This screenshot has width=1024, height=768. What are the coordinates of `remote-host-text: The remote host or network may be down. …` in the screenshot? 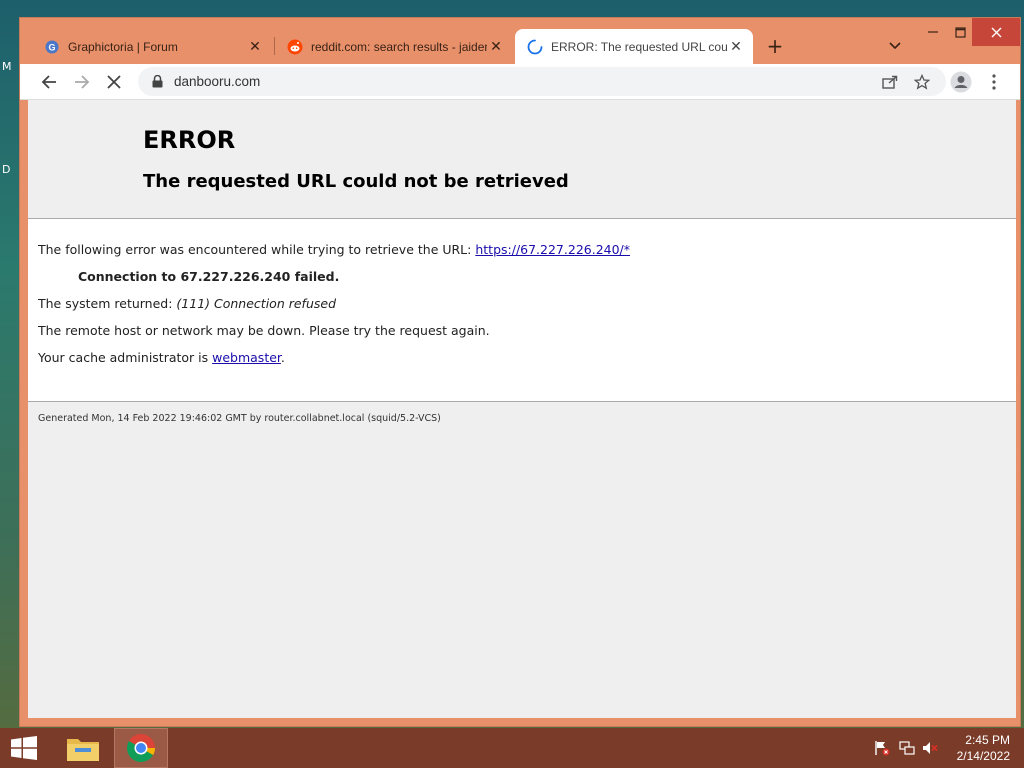 It's located at (264, 330).